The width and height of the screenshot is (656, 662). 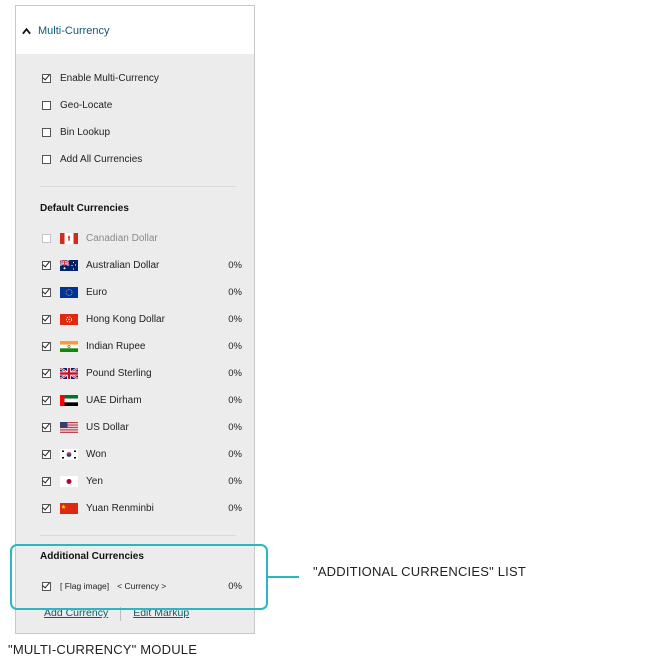 I want to click on callout-label: "ADDITIONAL CURRENCIES" LIST, so click(x=419, y=571).